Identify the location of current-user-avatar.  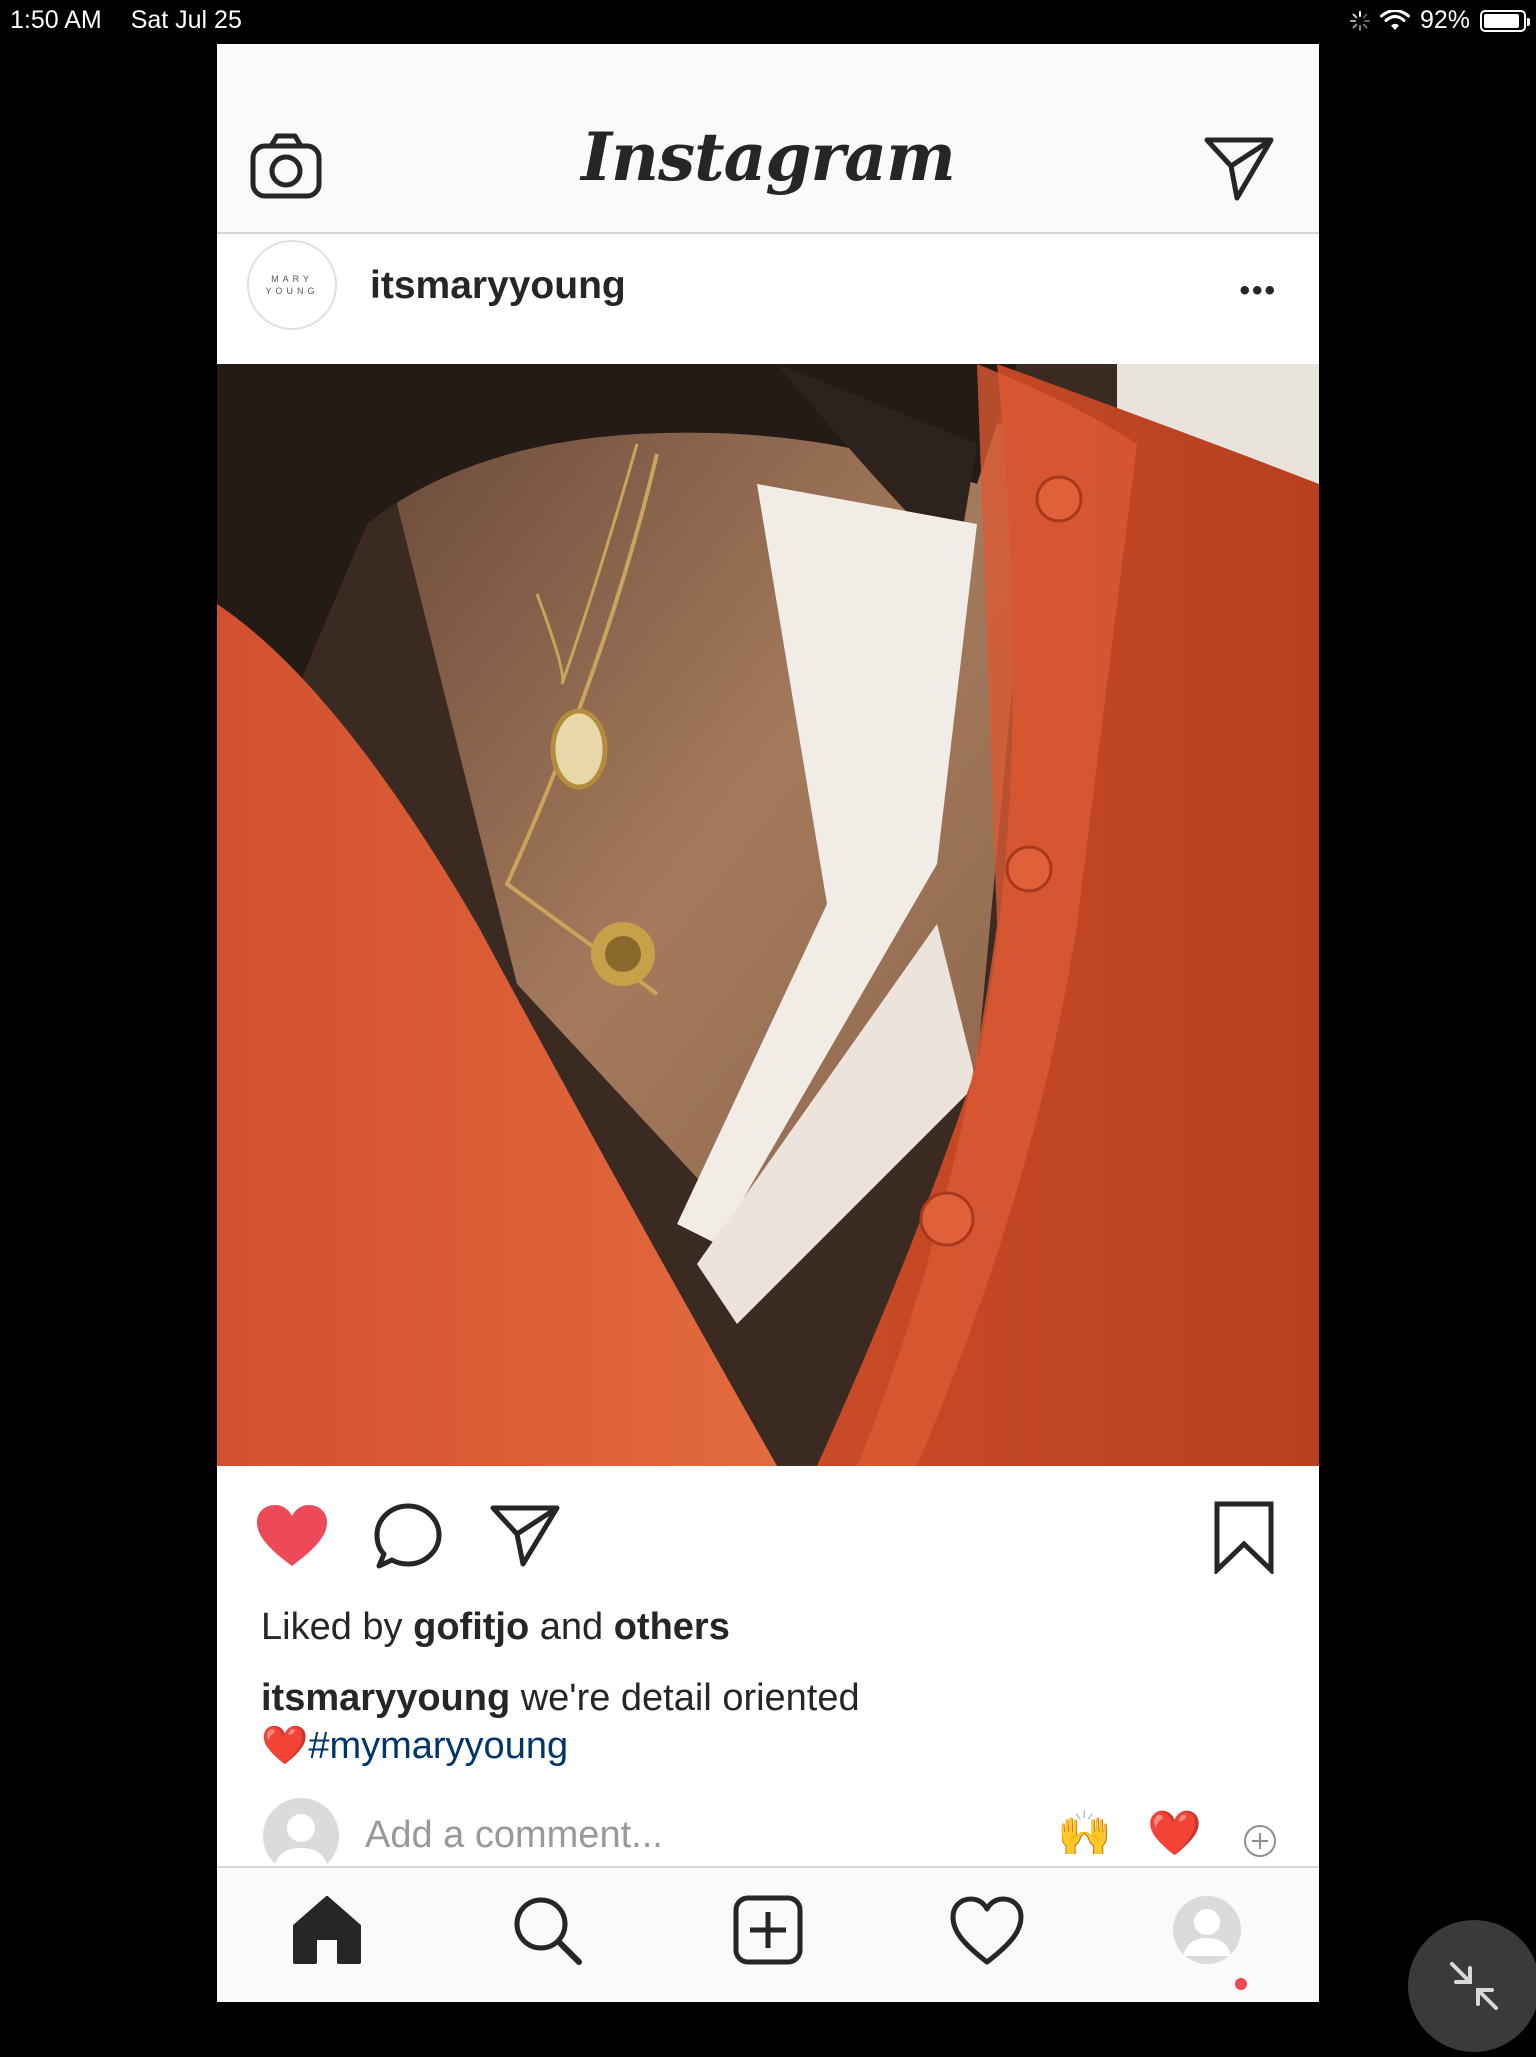
(301, 1836).